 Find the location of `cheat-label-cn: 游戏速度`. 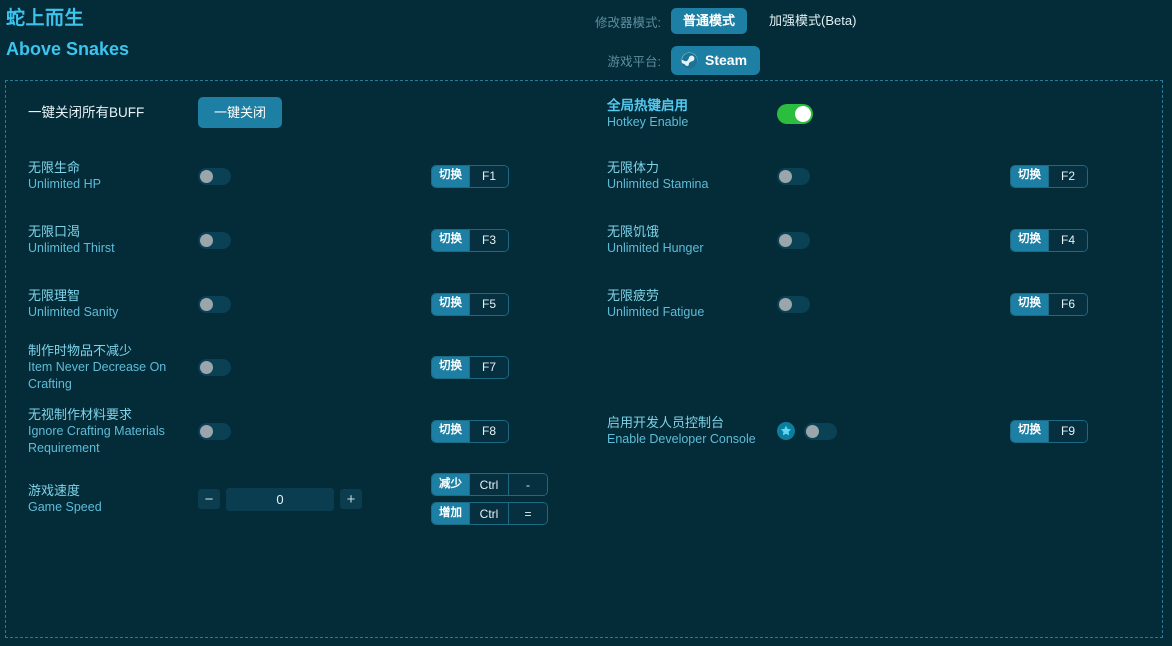

cheat-label-cn: 游戏速度 is located at coordinates (54, 490).